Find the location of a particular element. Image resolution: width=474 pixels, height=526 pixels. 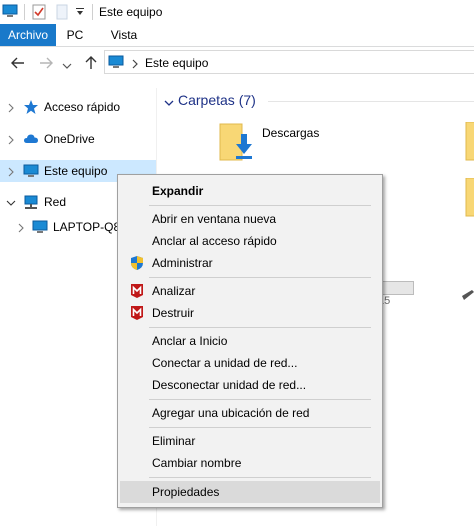

menu-item-label: Agregar una ubicación de red is located at coordinates (231, 413).